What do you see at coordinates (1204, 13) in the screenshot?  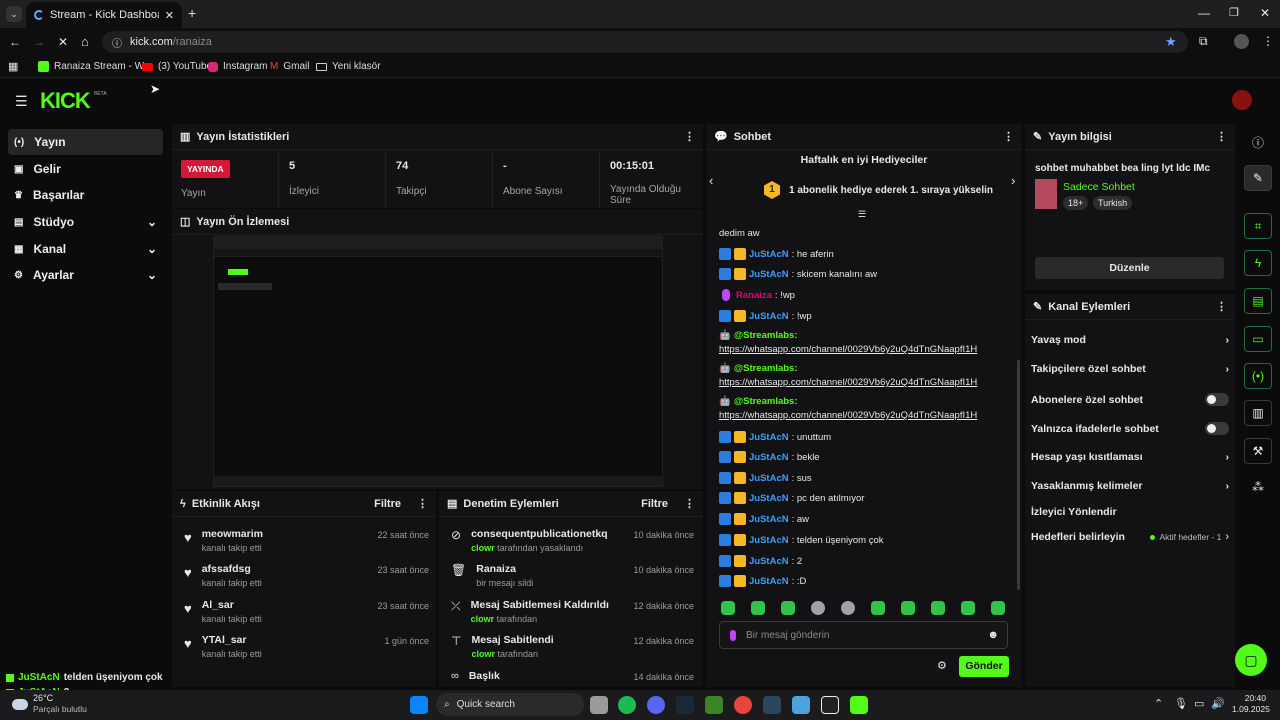 I see `minimize-button: —` at bounding box center [1204, 13].